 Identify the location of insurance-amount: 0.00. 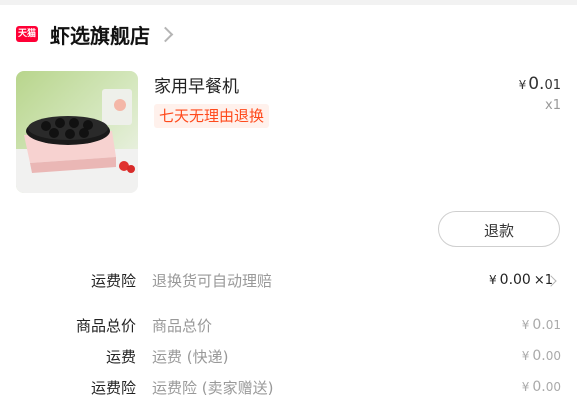
(515, 280).